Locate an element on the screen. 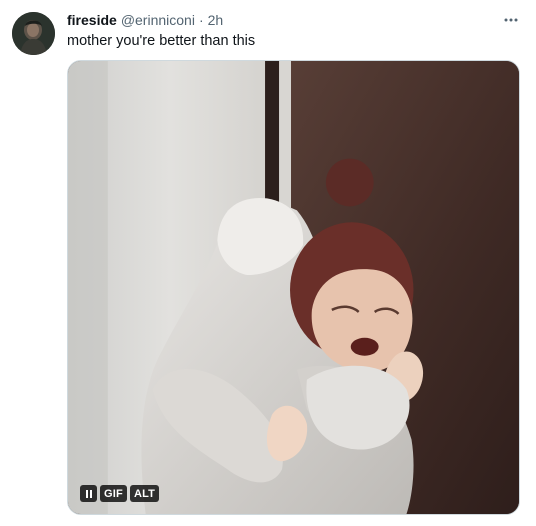  display-name: fireside is located at coordinates (92, 20).